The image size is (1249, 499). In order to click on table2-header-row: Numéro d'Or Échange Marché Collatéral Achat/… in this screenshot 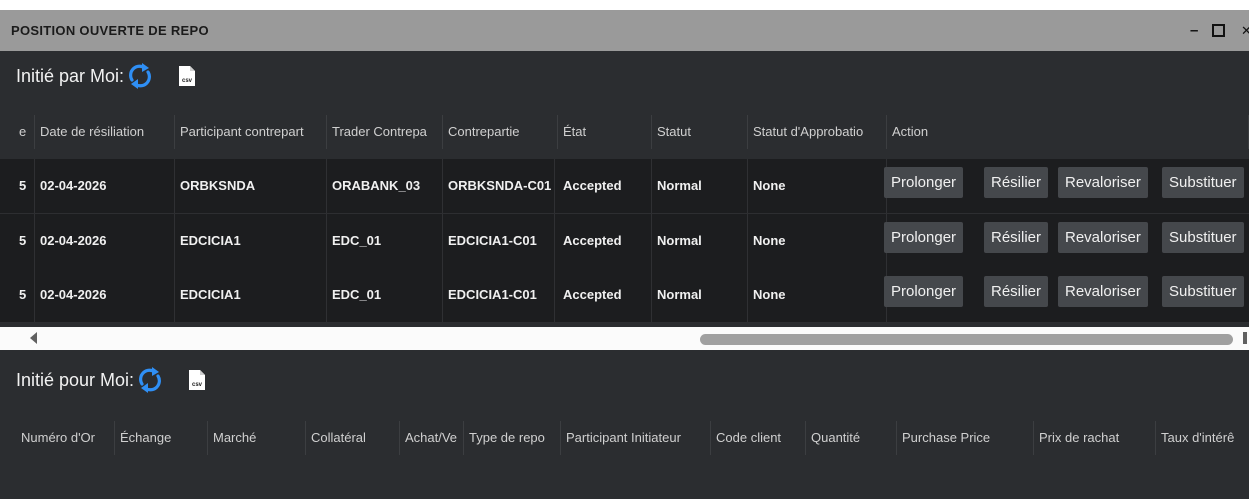, I will do `click(624, 438)`.